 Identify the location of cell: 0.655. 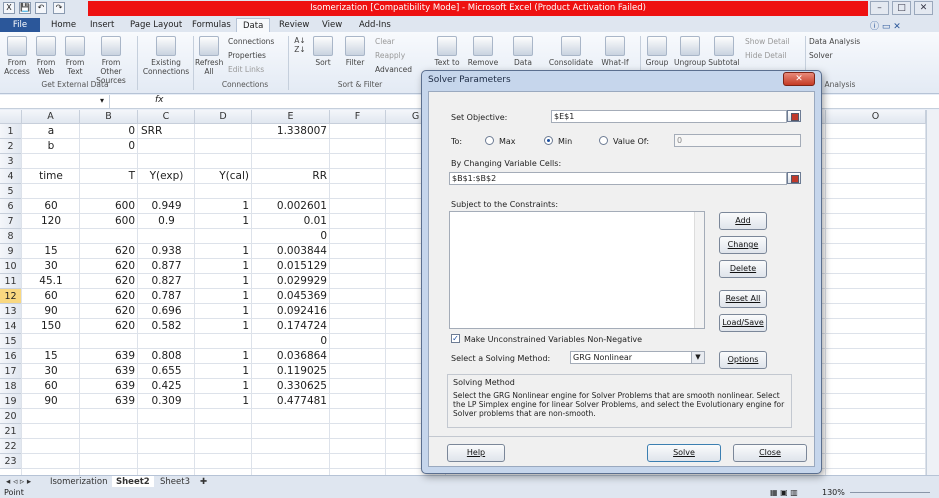
(166, 371).